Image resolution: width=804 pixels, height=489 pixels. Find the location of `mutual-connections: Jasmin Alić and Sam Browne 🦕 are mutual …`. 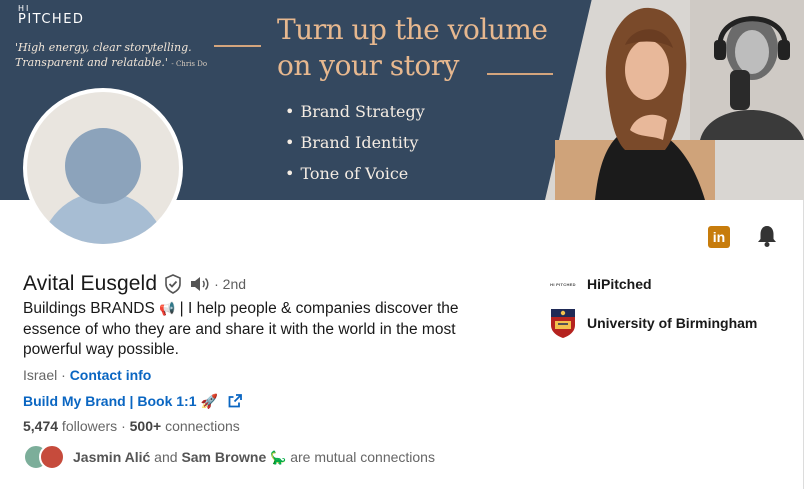

mutual-connections: Jasmin Alić and Sam Browne 🦕 are mutual … is located at coordinates (229, 457).